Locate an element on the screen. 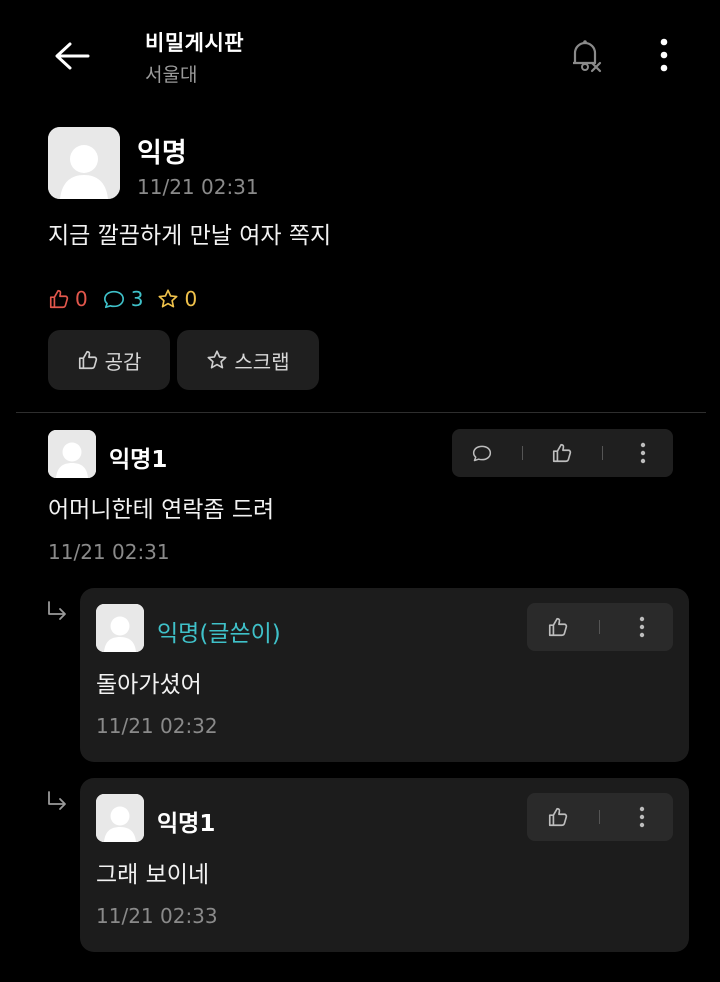  post-content: 지금 깔끔하게 만날 여자 쪽지 is located at coordinates (190, 236).